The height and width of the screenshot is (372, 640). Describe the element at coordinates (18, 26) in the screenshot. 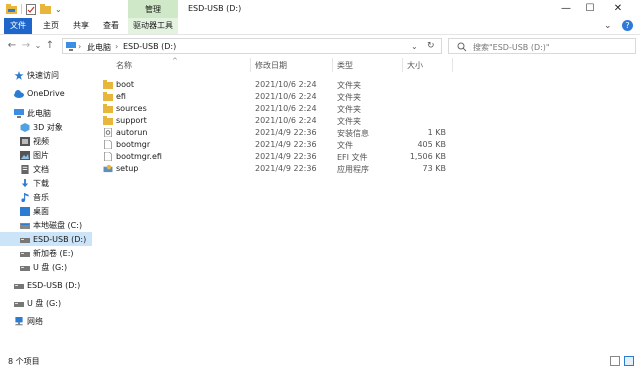

I see `tab-file: 文件` at that location.